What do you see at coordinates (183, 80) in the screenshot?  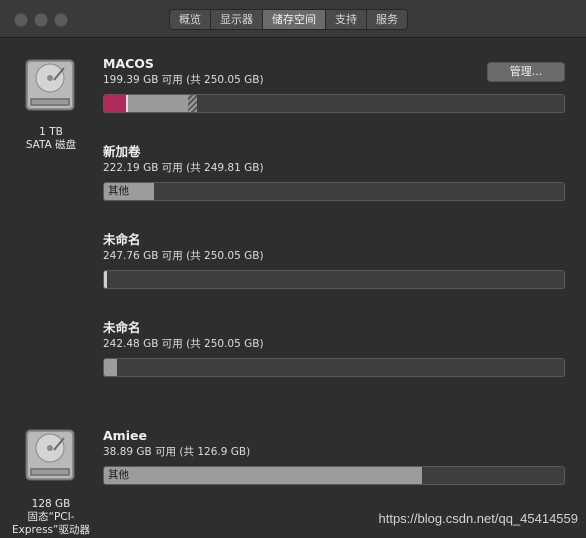 I see `volume-capacity: 199.39 GB 可用 (共 250.05 GB)` at bounding box center [183, 80].